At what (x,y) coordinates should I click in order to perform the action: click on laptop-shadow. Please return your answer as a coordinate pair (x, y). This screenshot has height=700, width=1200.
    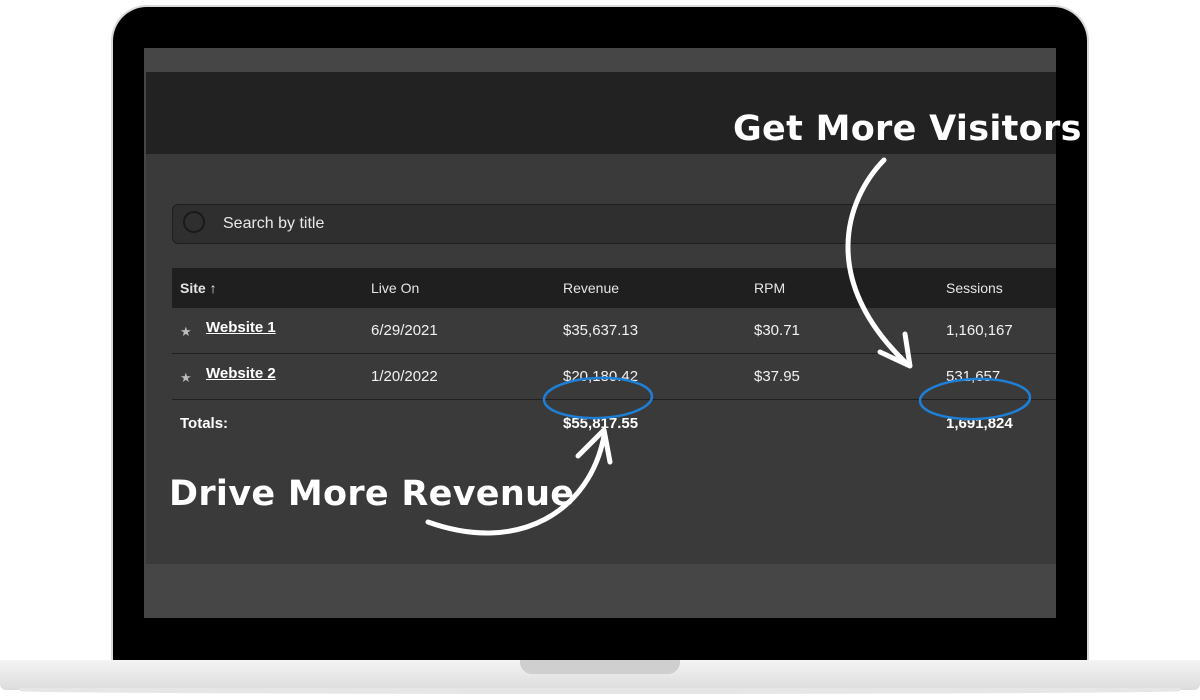
    Looking at the image, I should click on (600, 691).